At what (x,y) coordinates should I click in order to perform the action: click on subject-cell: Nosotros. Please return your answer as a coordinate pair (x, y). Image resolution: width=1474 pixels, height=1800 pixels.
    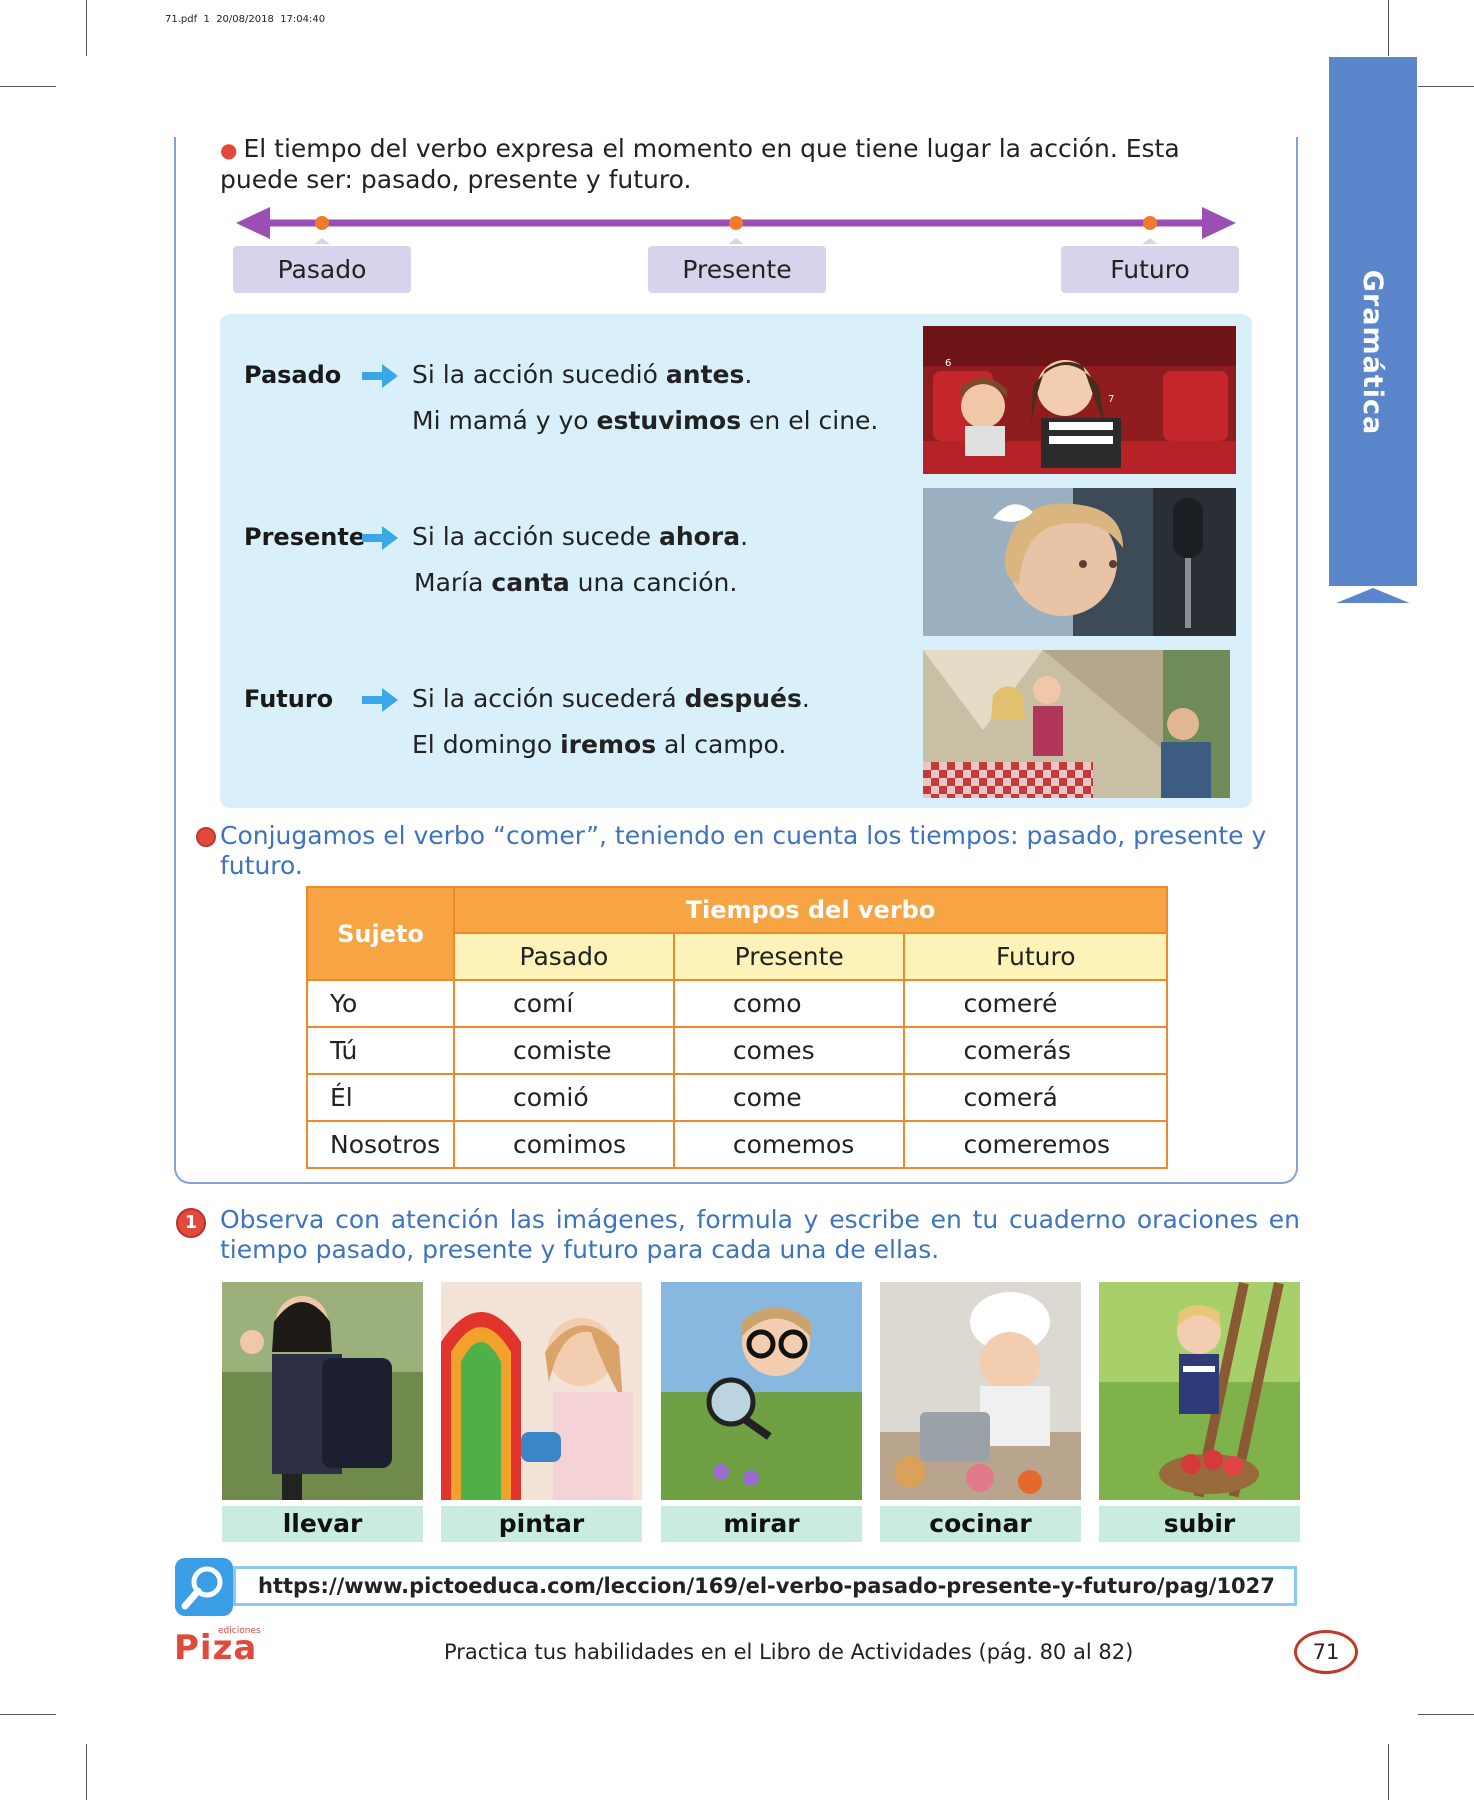
    Looking at the image, I should click on (380, 1144).